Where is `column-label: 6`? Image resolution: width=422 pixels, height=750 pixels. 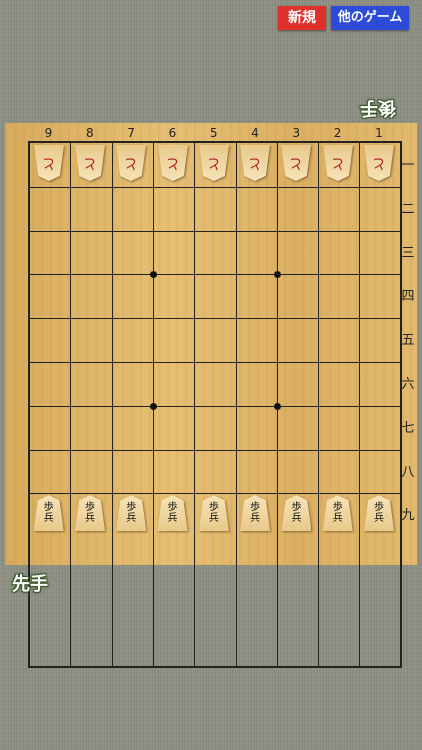
column-label: 6 is located at coordinates (172, 133).